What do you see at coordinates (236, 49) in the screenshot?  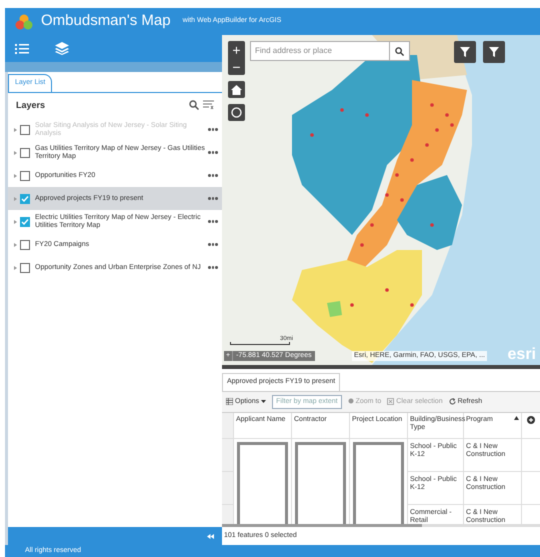 I see `zoom-in-button: +` at bounding box center [236, 49].